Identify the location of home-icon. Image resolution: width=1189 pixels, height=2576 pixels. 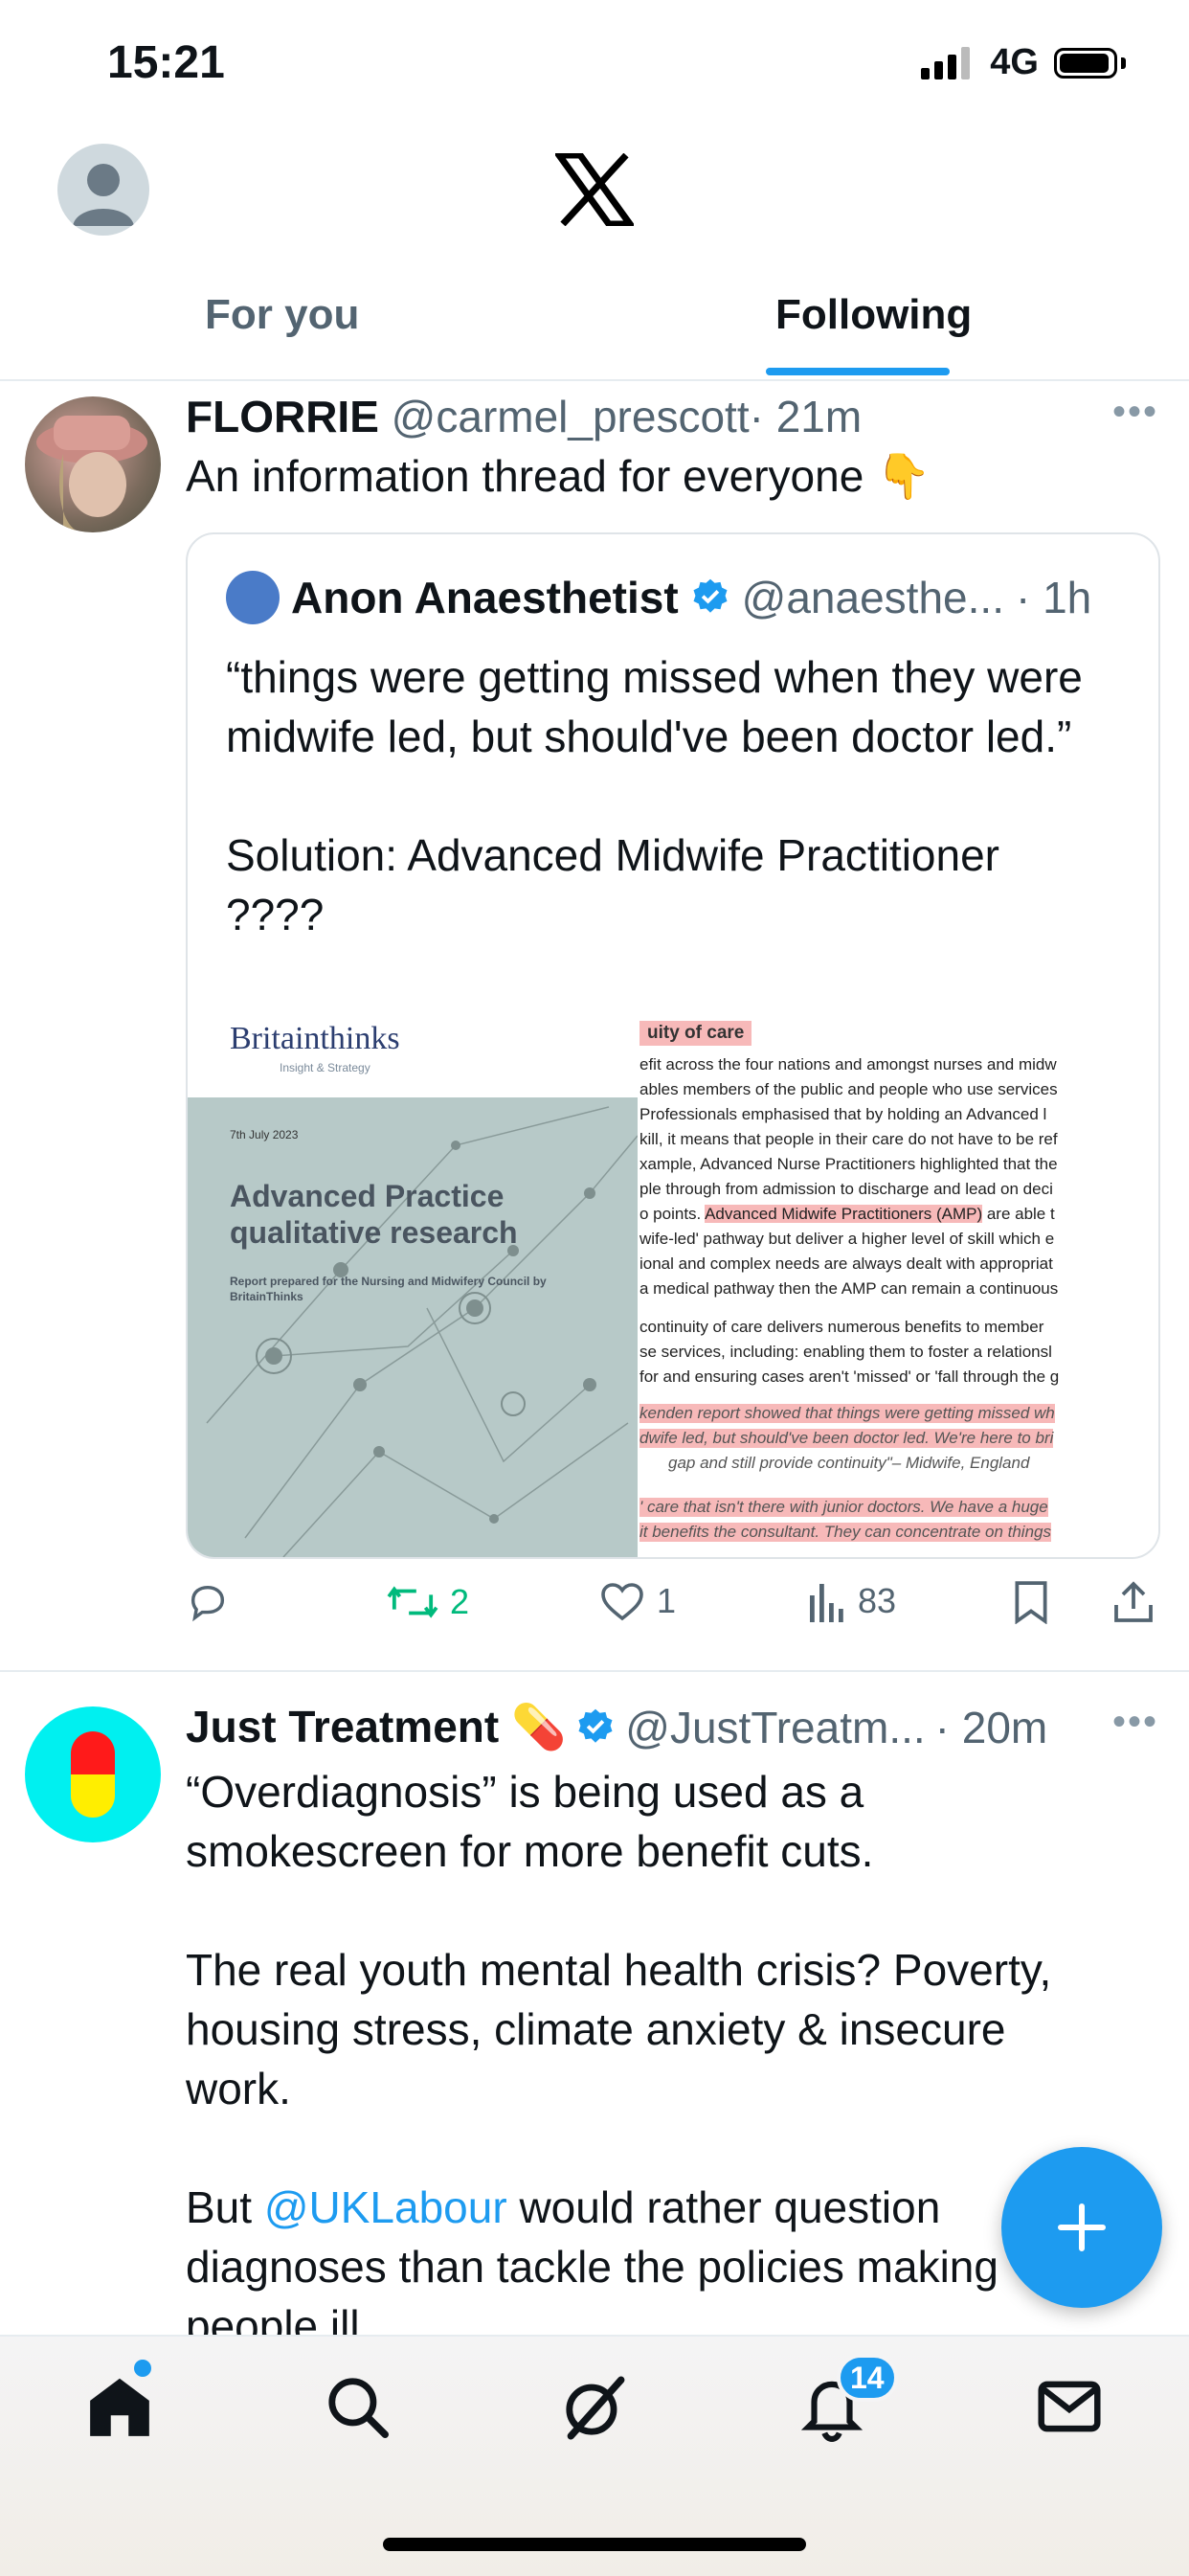
(119, 2406).